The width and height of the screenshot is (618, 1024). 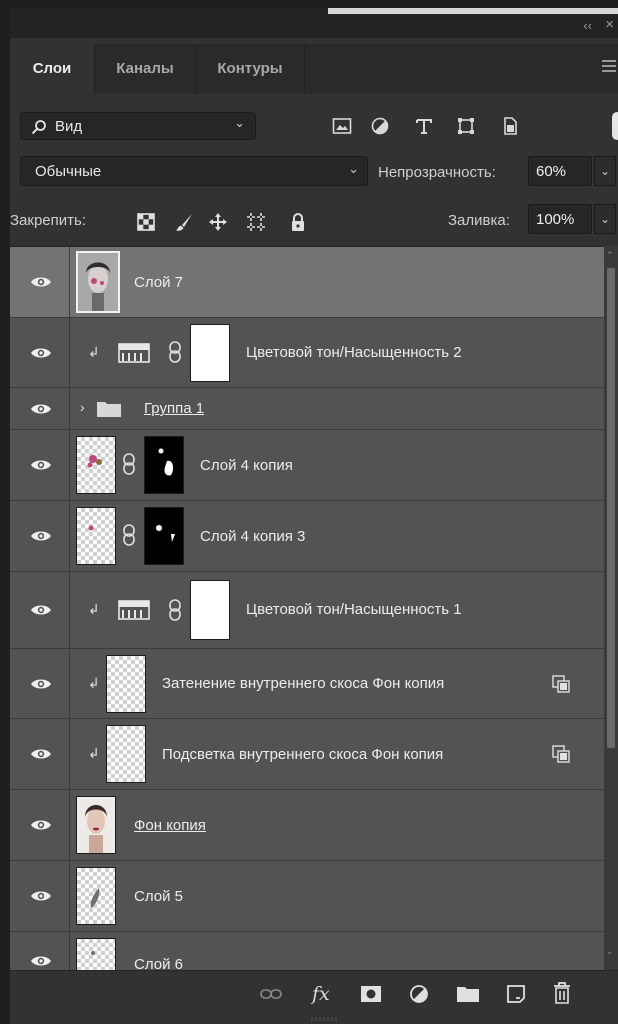 What do you see at coordinates (256, 222) in the screenshot?
I see `lock-artboard-icon` at bounding box center [256, 222].